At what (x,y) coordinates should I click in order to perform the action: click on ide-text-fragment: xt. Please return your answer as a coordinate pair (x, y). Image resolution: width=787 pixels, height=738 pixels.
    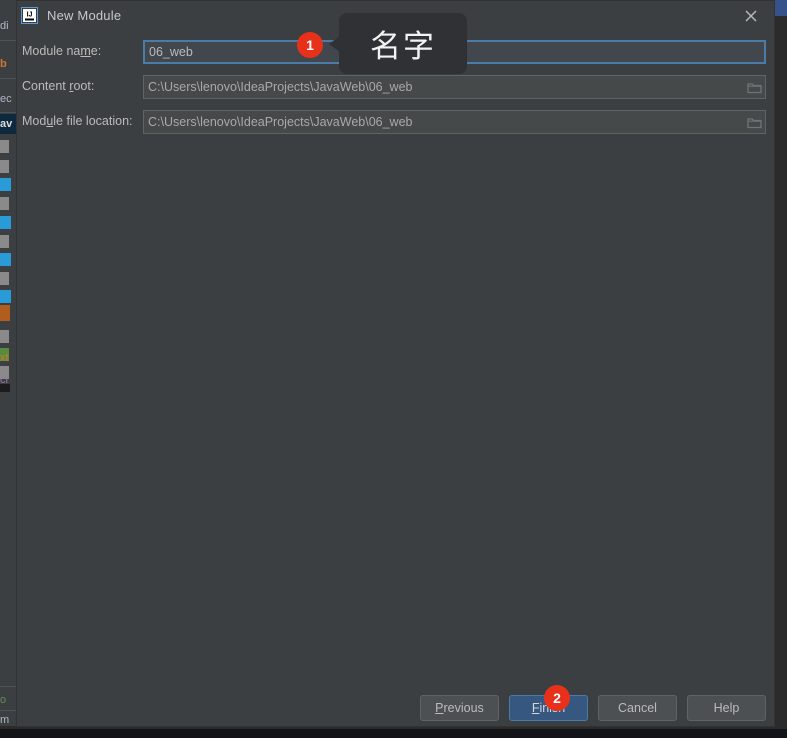
    Looking at the image, I should click on (4, 358).